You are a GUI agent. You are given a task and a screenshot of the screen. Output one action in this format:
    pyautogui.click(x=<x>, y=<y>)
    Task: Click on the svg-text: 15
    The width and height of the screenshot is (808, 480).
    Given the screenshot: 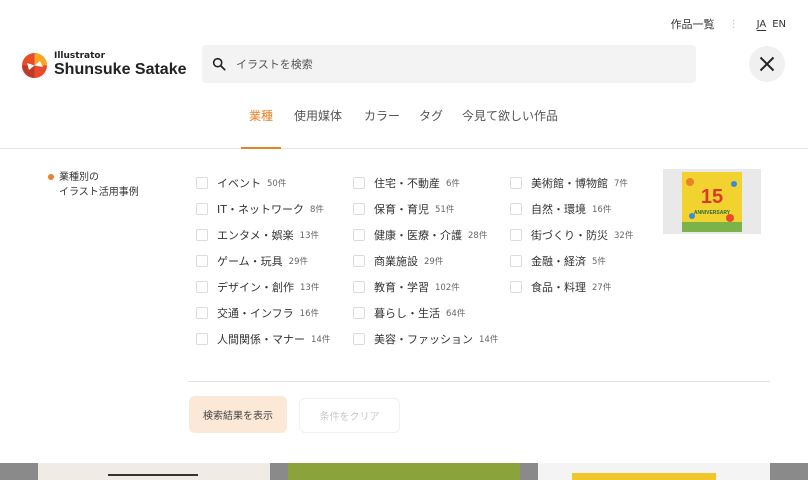 What is the action you would take?
    pyautogui.click(x=712, y=197)
    